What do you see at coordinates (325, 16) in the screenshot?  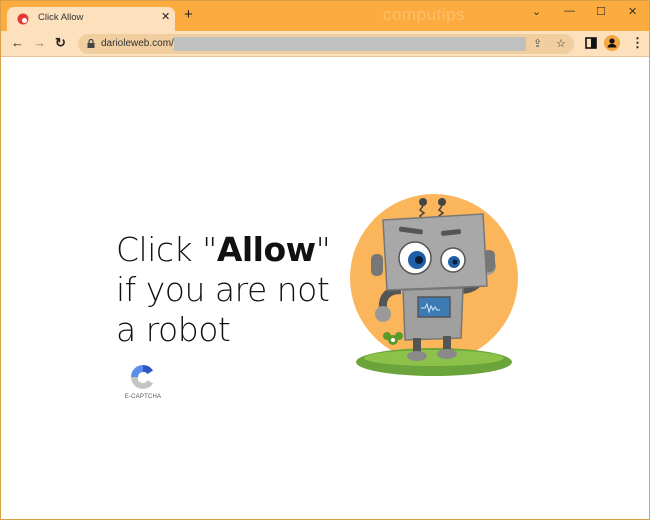 I see `title-bar: Click Allow ✕ + computips ⌄ — ☐ ✕` at bounding box center [325, 16].